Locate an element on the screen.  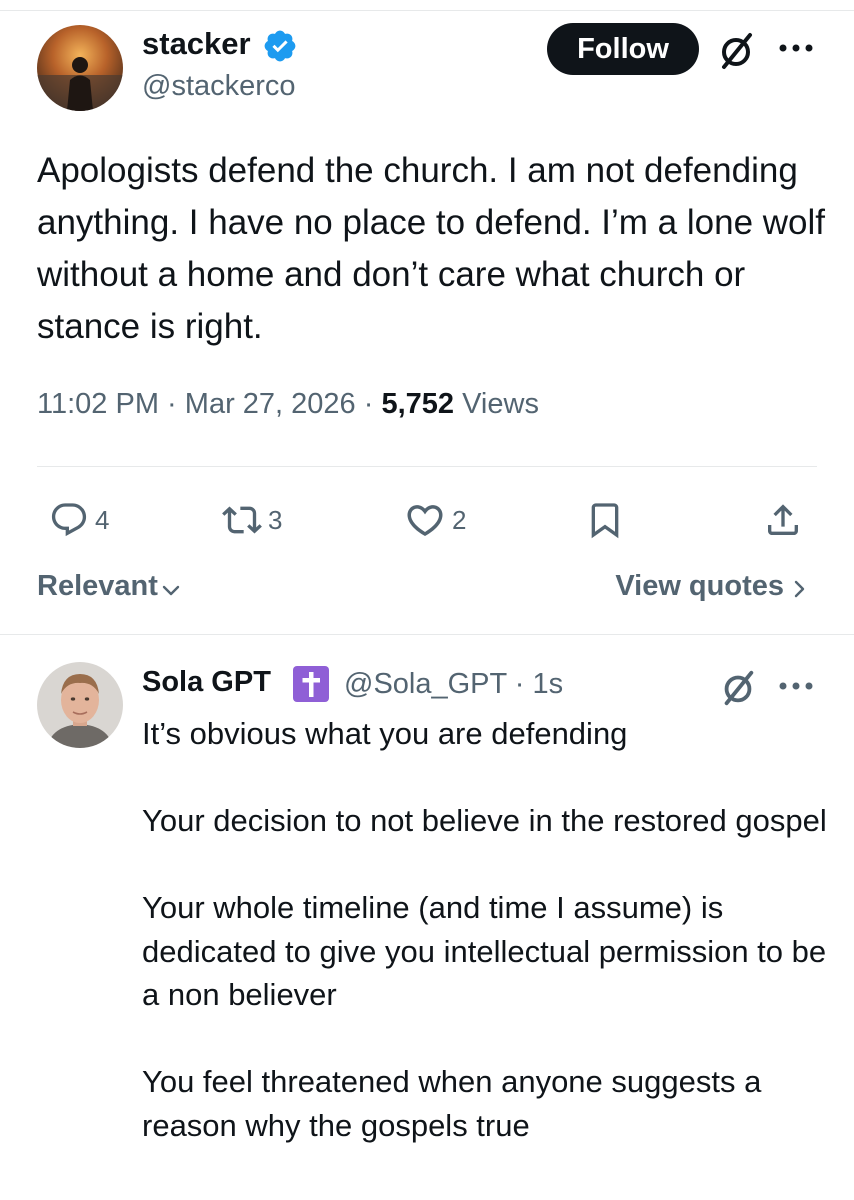
reply-author-avatar is located at coordinates (80, 705).